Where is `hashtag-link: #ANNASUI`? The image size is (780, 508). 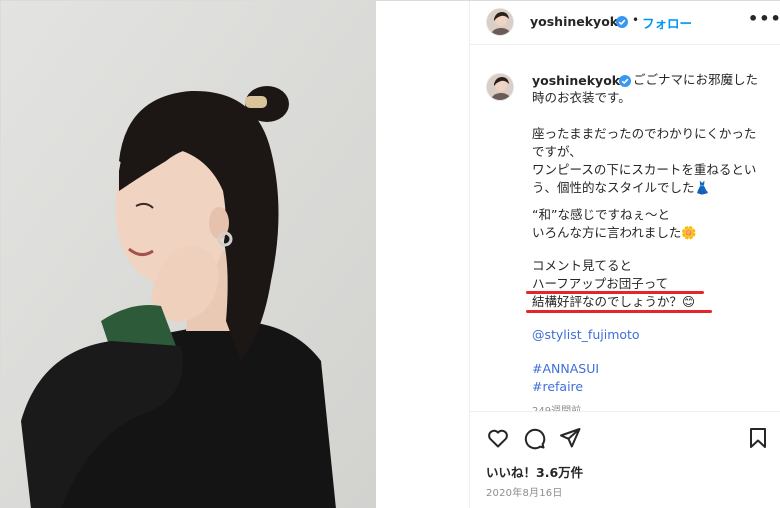 hashtag-link: #ANNASUI is located at coordinates (565, 368).